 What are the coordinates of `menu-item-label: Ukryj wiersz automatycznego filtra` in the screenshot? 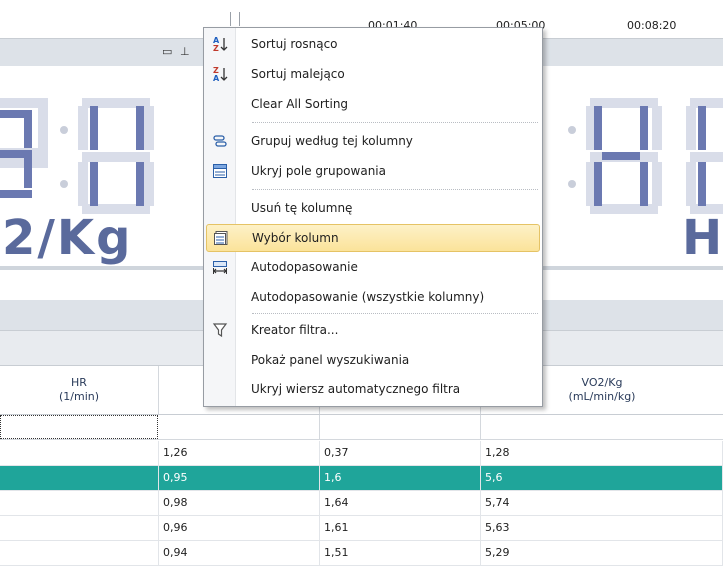 It's located at (356, 389).